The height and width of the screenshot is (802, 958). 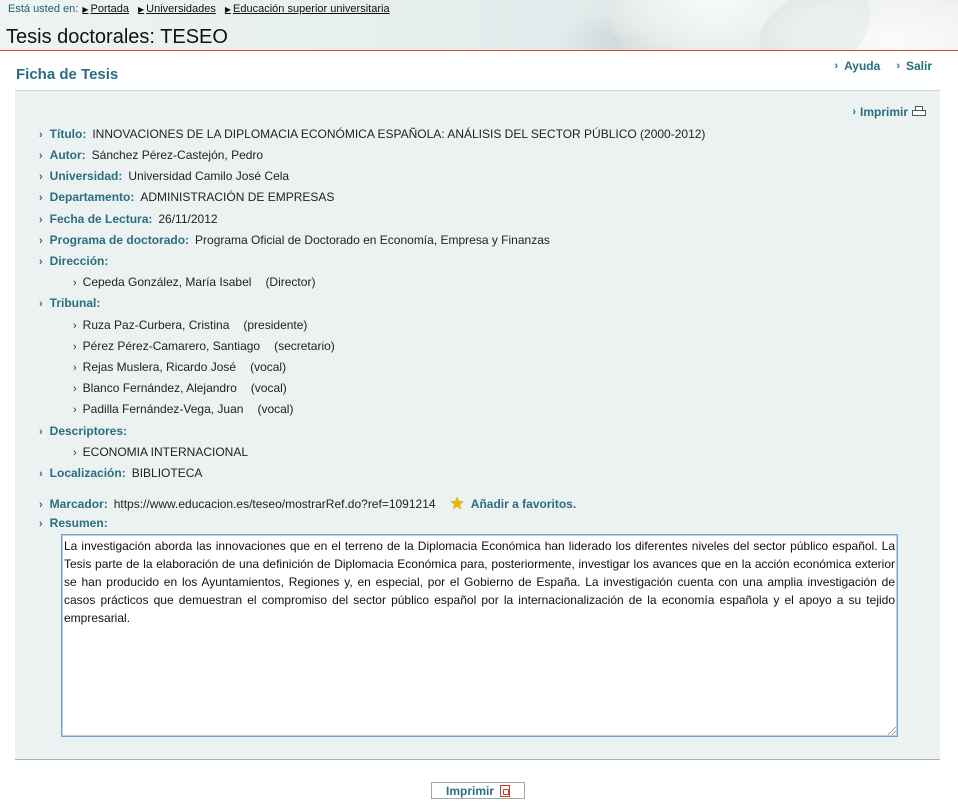 I want to click on field-fecha-lectura: › Fecha de Lectura: 26/11/2012, so click(x=128, y=219).